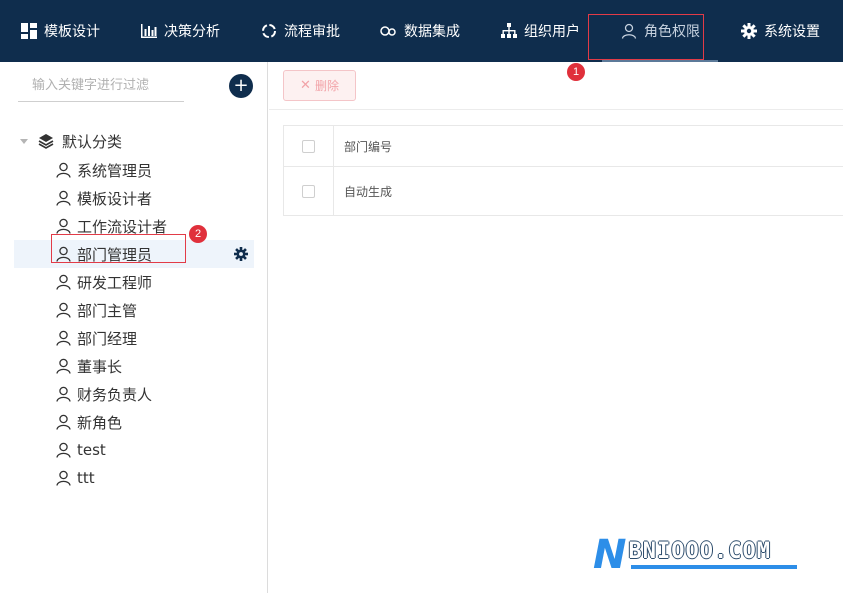 This screenshot has height=593, width=843. I want to click on tree-node-role: 部门主管, so click(134, 310).